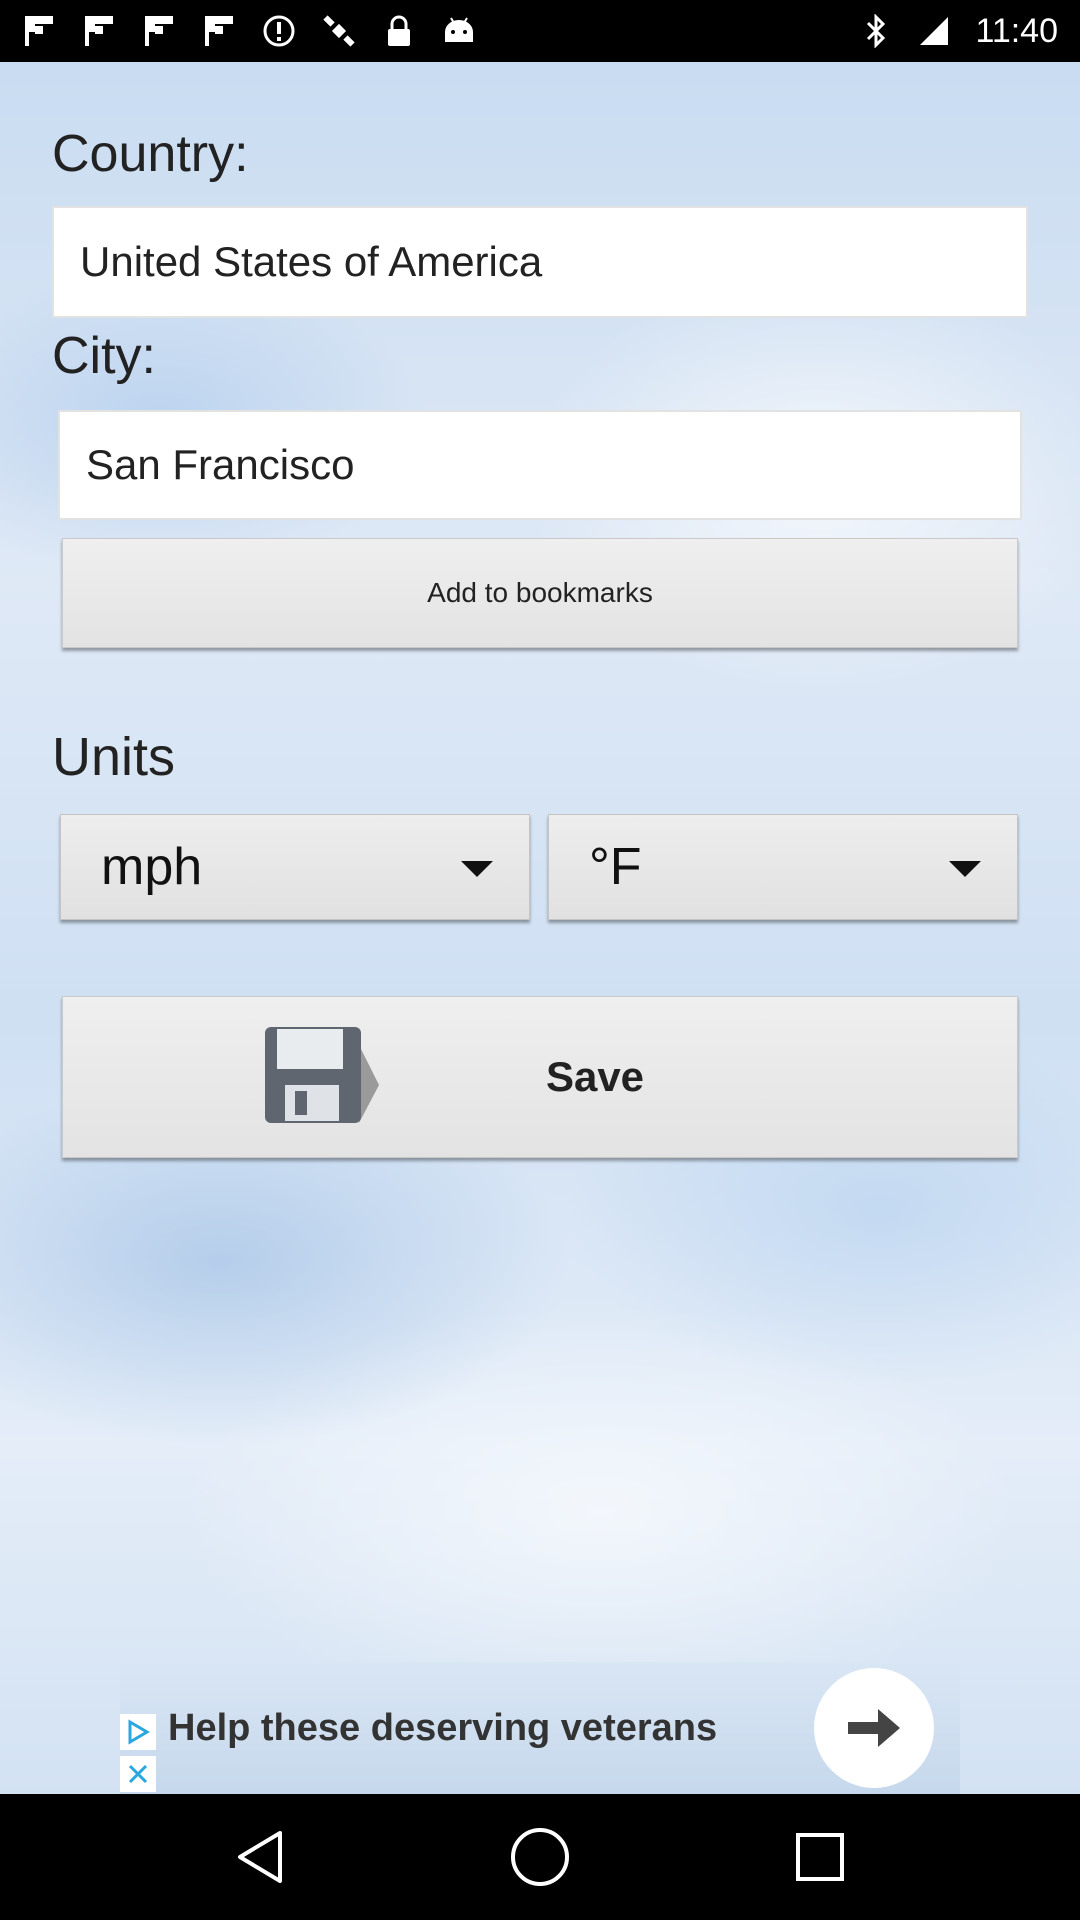 This screenshot has height=1920, width=1080. I want to click on speed-unit-select: mph, so click(295, 867).